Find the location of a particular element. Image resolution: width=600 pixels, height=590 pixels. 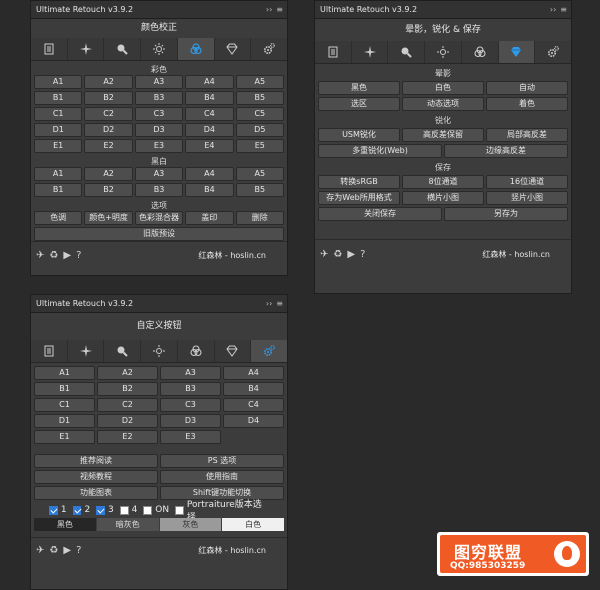

color-preset-button: D3 is located at coordinates (159, 130).